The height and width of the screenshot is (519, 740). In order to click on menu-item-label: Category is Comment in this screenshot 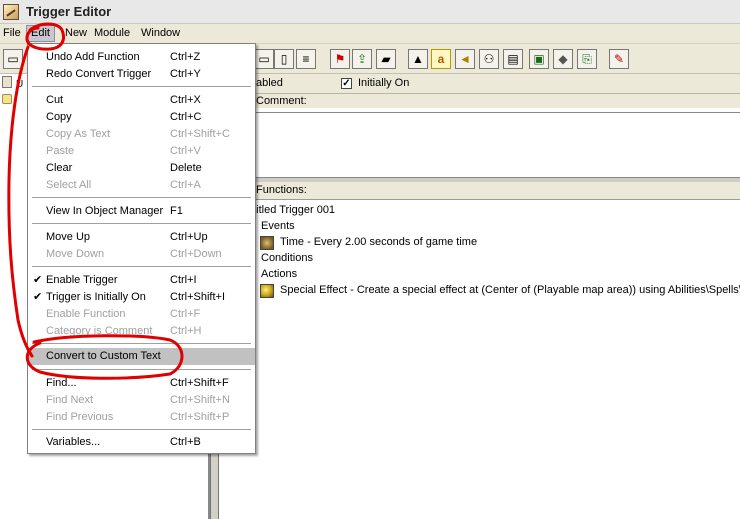, I will do `click(99, 331)`.